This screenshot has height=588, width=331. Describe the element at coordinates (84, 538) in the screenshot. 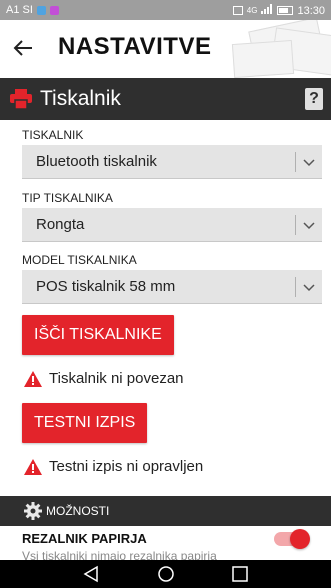

I see `paper-cutter-title: REZALNIK PAPIRJA` at that location.